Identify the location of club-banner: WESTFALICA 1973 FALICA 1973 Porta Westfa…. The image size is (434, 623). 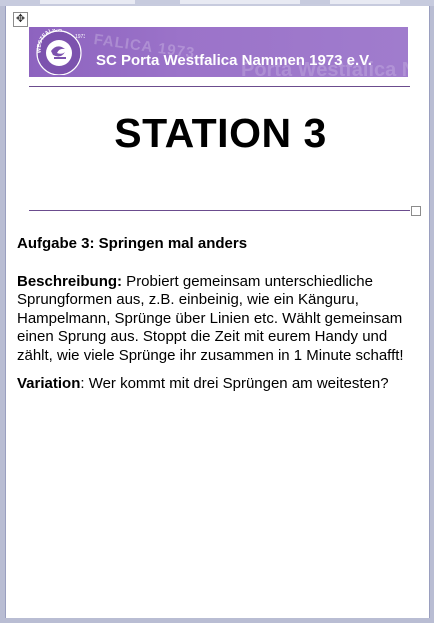
(218, 52).